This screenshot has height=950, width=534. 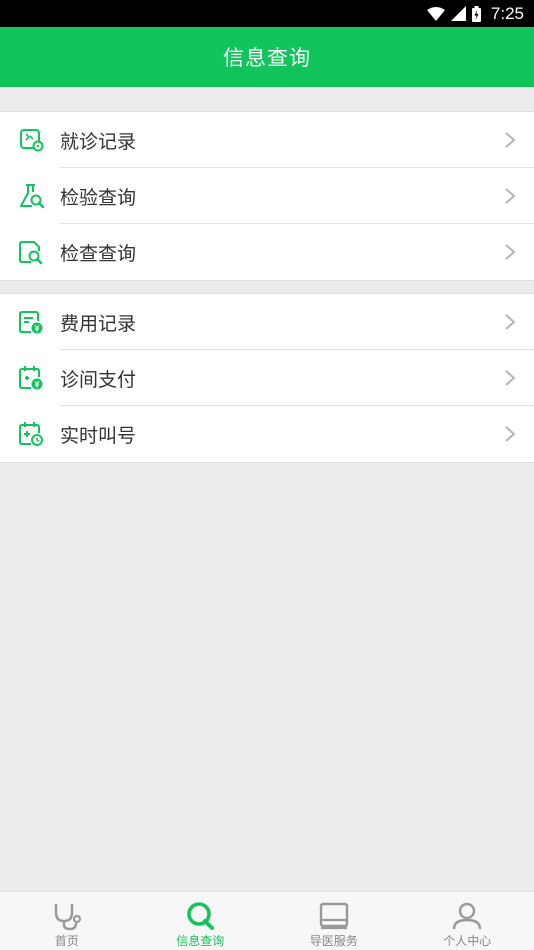 I want to click on cell-signal-icon, so click(x=458, y=13).